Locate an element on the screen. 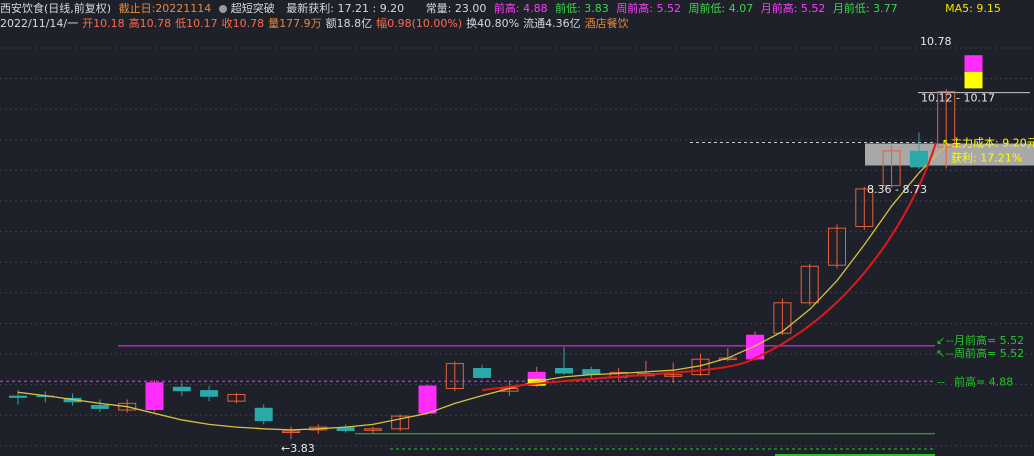 This screenshot has height=456, width=1034. month-high-label: --月前高= 5.52 is located at coordinates (985, 340).